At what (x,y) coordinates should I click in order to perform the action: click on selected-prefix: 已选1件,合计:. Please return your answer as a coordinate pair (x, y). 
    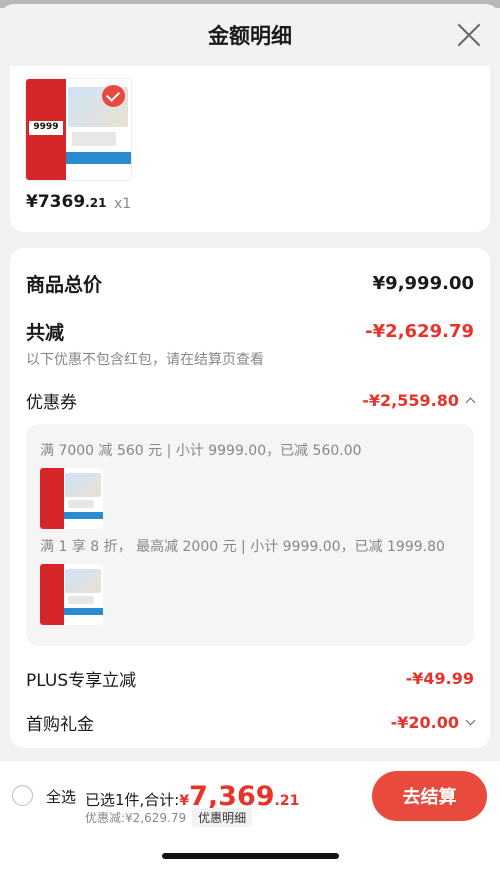
    Looking at the image, I should click on (132, 800).